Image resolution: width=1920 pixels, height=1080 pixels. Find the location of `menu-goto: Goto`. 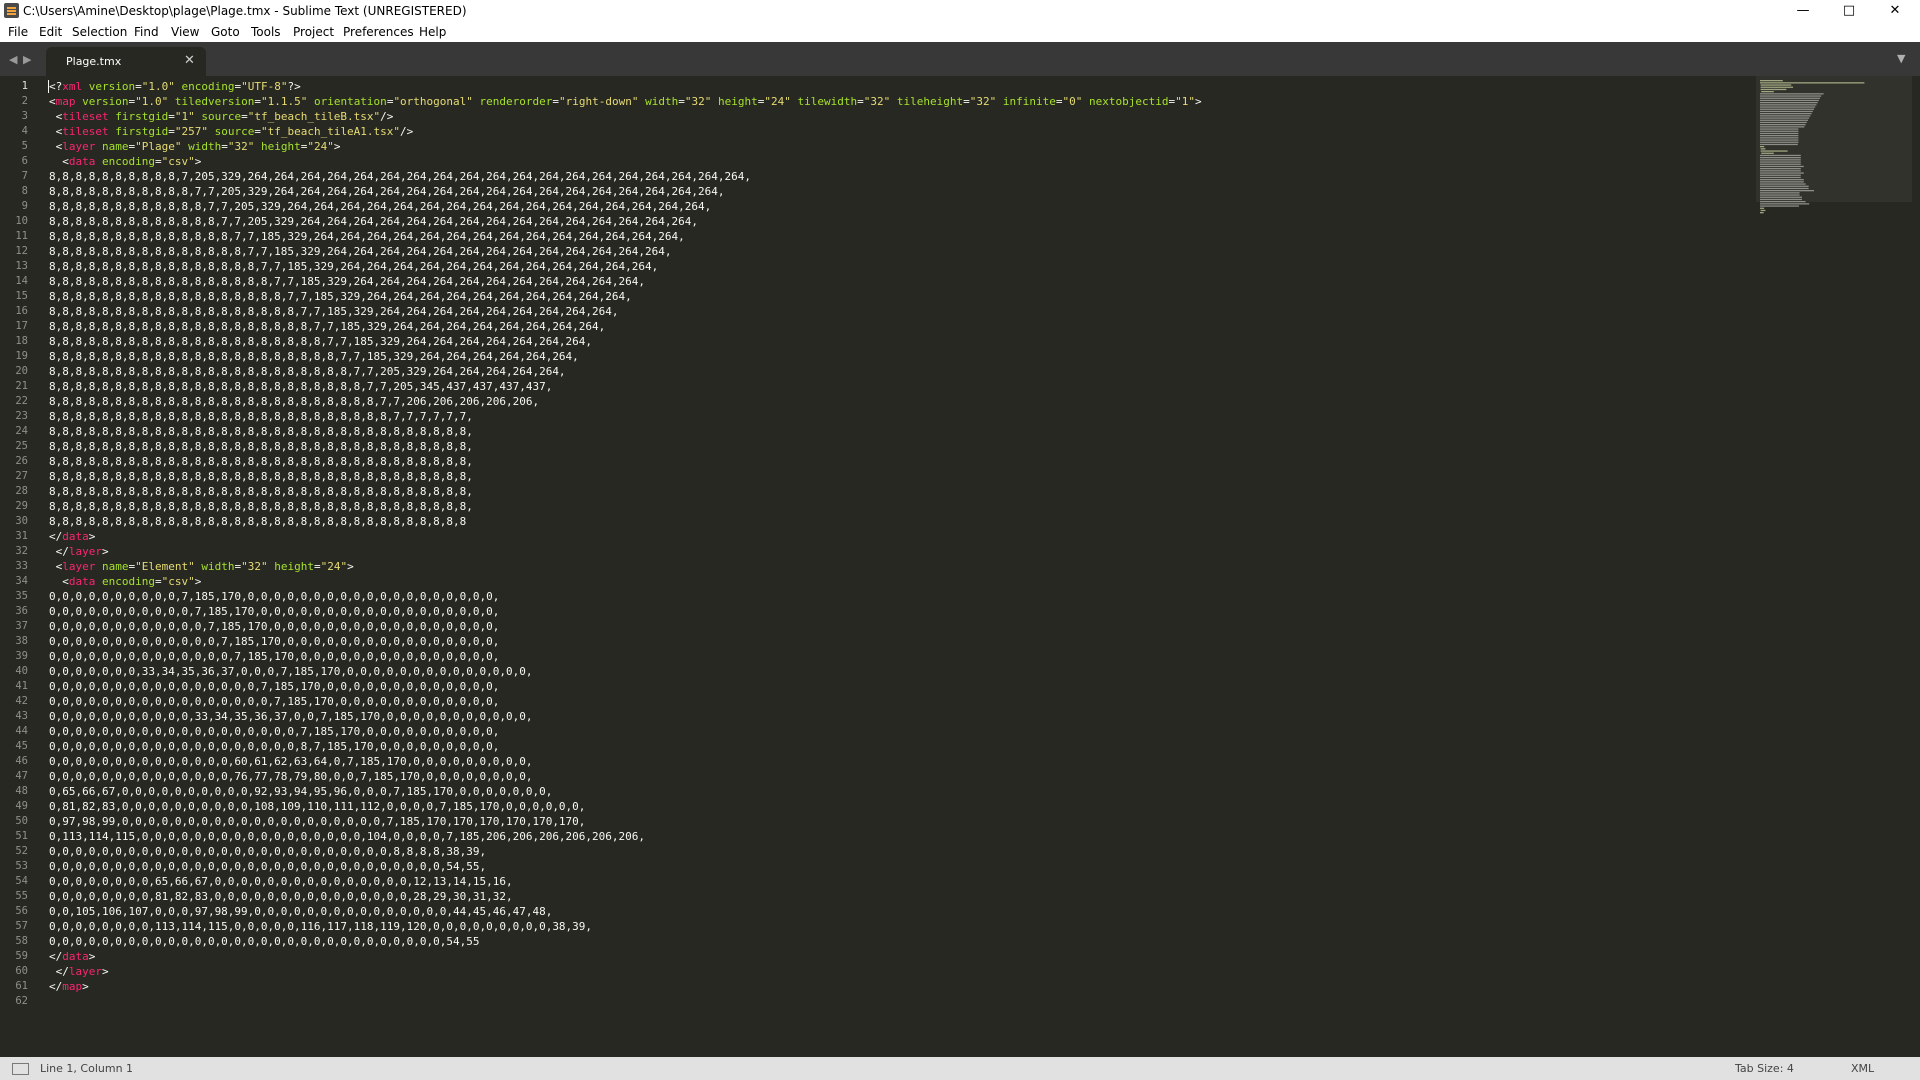

menu-goto: Goto is located at coordinates (225, 32).